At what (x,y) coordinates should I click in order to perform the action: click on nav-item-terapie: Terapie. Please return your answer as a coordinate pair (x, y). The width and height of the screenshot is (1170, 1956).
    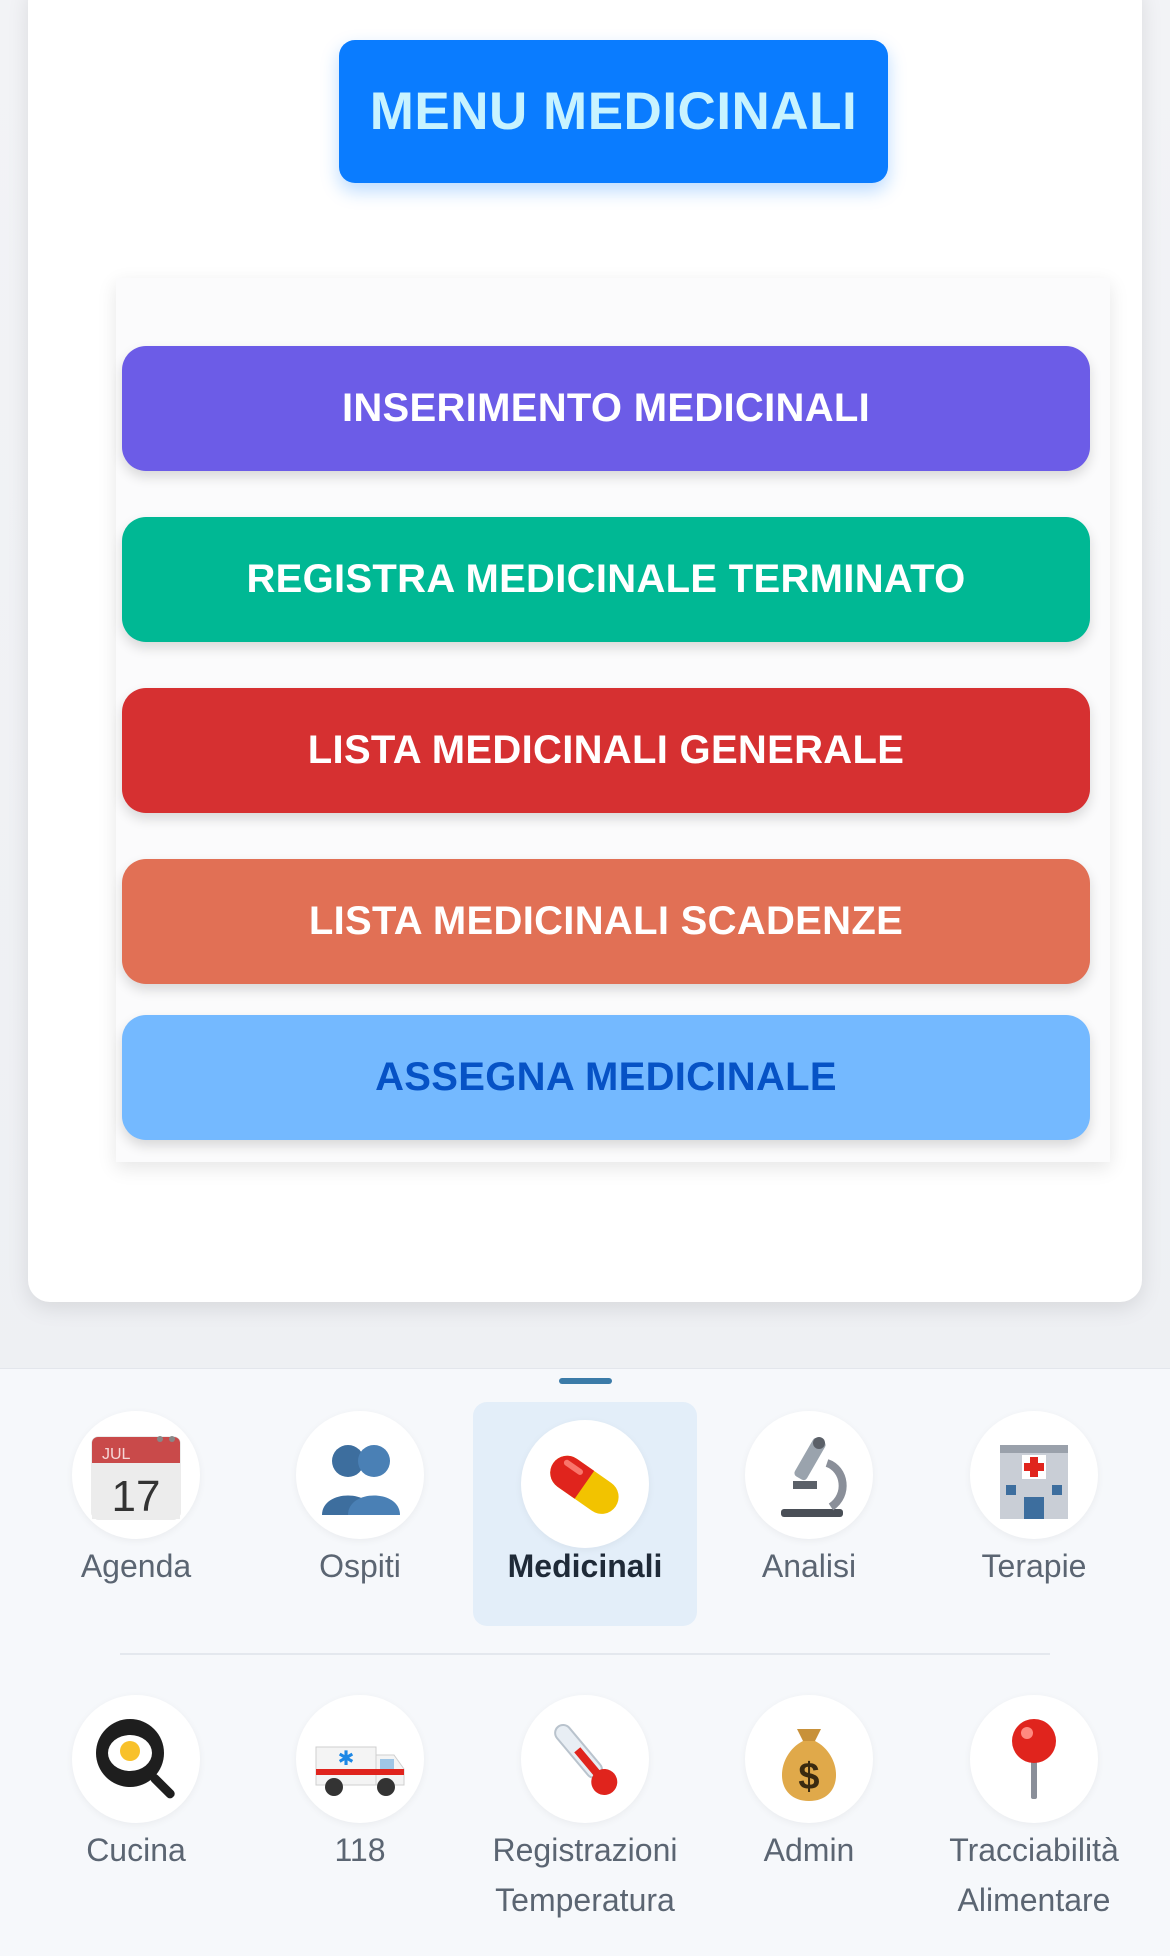
    Looking at the image, I should click on (1034, 1516).